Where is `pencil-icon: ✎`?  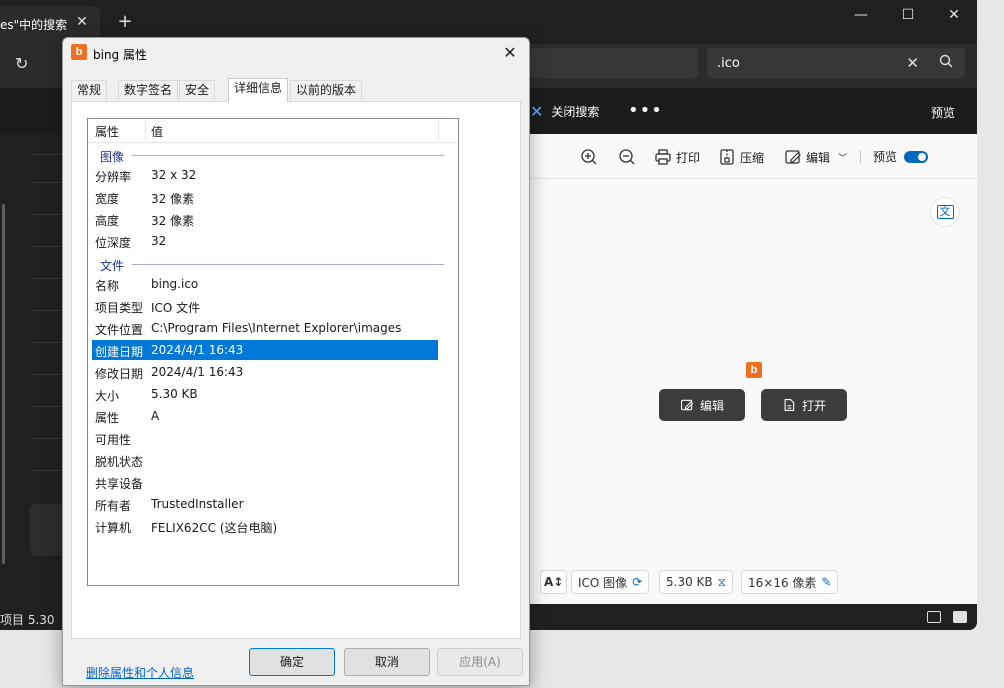 pencil-icon: ✎ is located at coordinates (826, 582).